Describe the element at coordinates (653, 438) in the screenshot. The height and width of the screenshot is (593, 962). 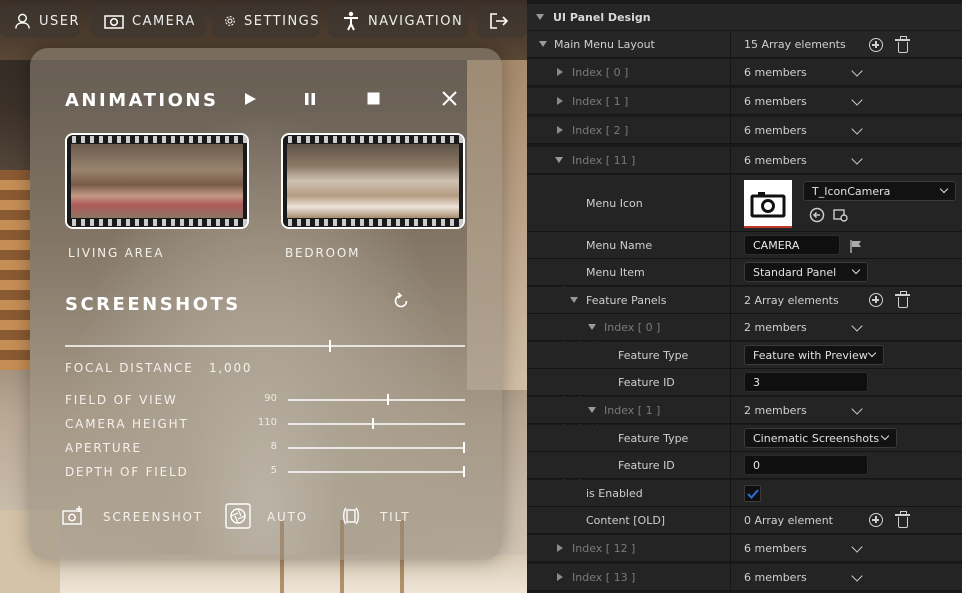
I see `property-label: Feature Type` at that location.